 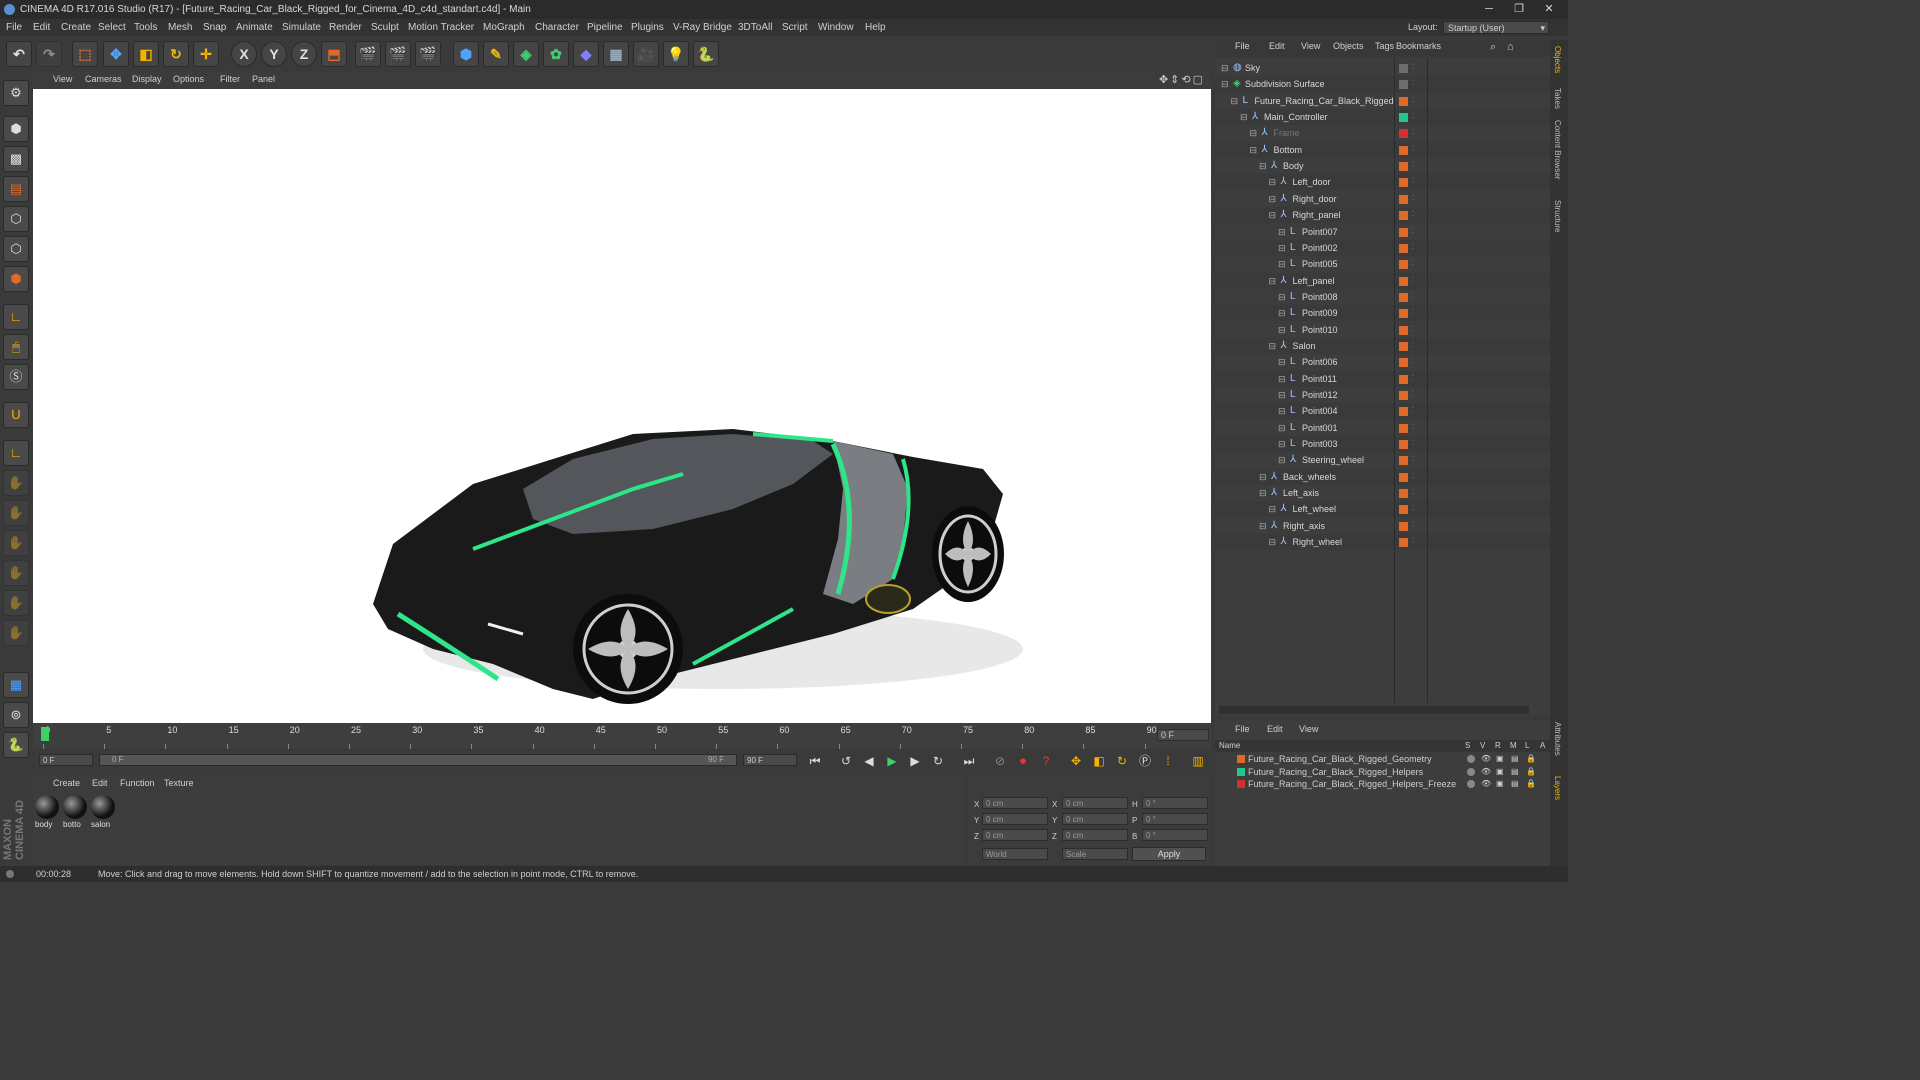 I want to click on scale-z-field: 0 cm, so click(x=1095, y=835).